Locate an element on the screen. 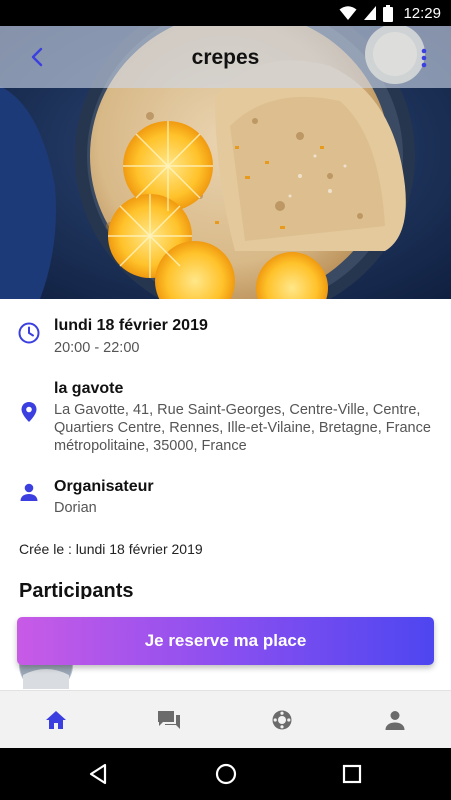 The image size is (451, 800). place-name: la gavote is located at coordinates (89, 388).